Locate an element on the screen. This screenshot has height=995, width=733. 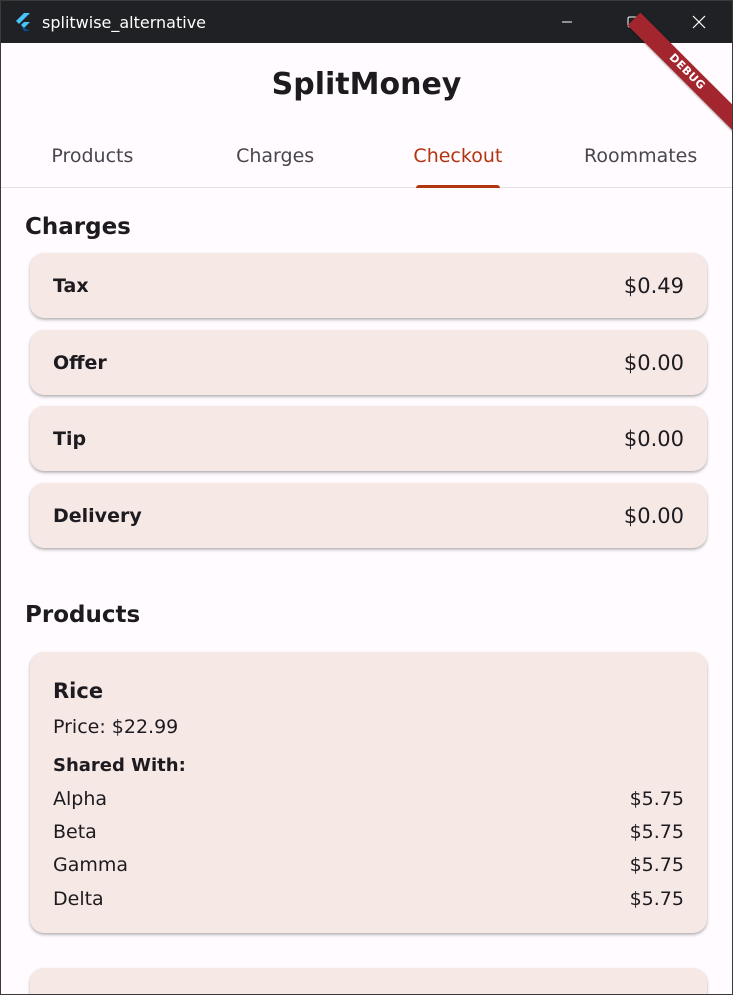
tab-checkout: Checkout is located at coordinates (458, 156).